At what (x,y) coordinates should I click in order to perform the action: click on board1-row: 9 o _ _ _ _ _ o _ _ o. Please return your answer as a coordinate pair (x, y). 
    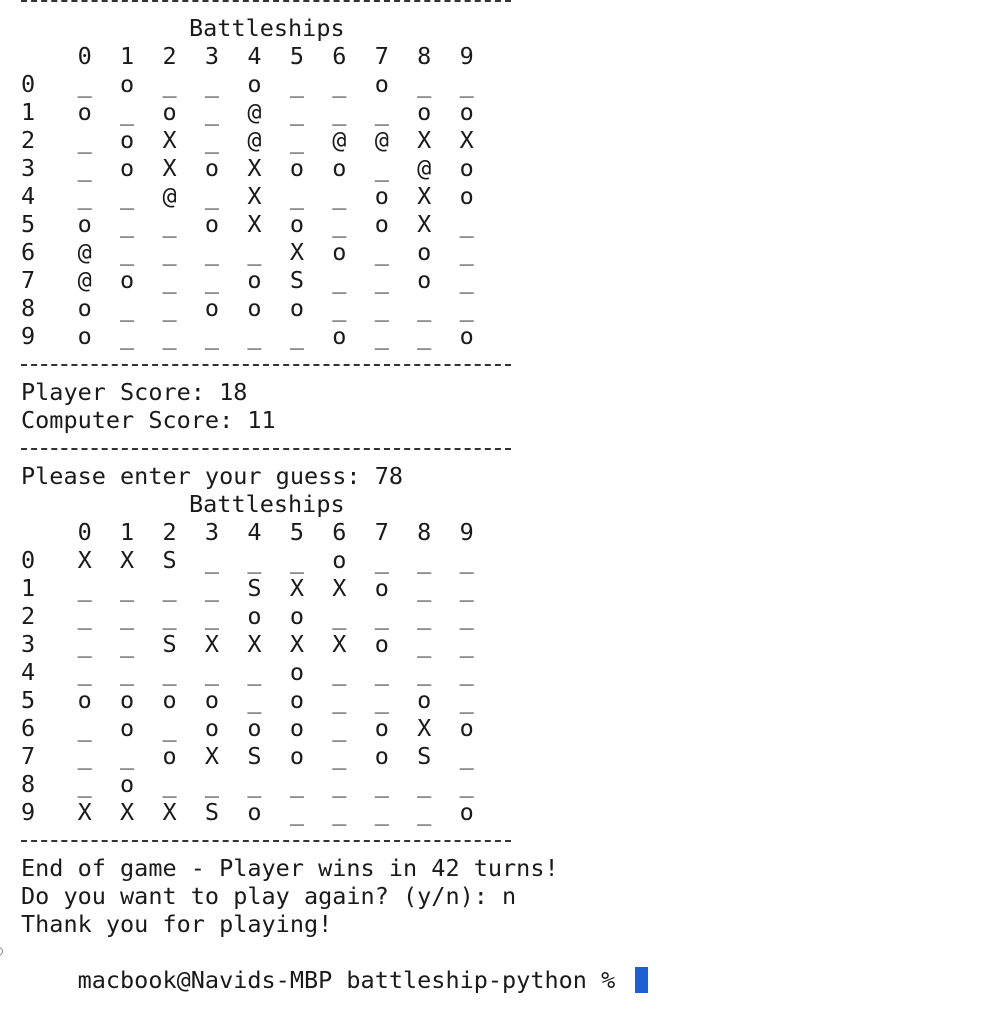
    Looking at the image, I should click on (247, 336).